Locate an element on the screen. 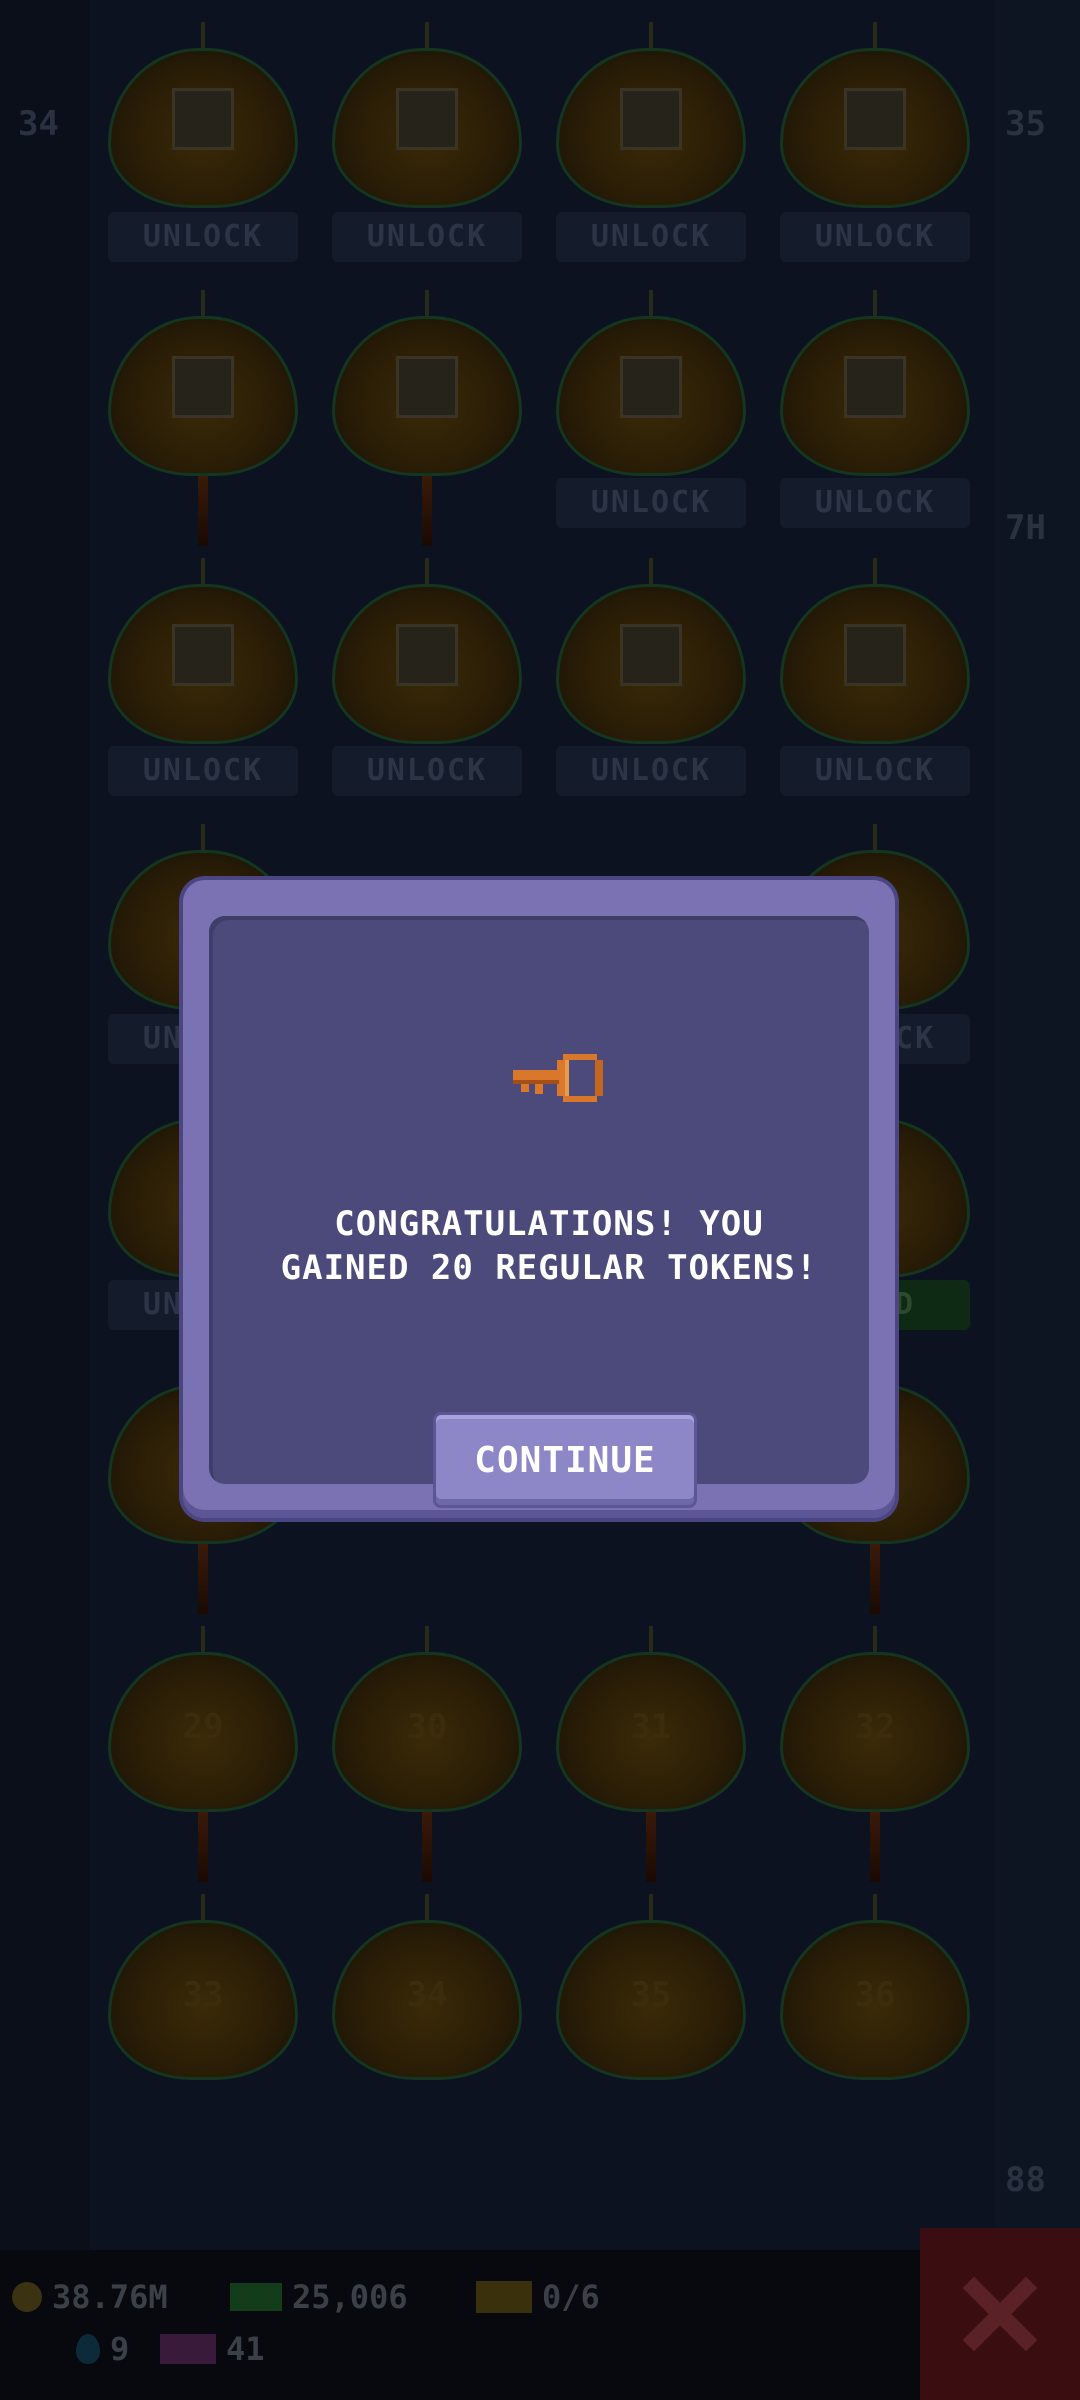  continue-button: CONTINUE is located at coordinates (565, 1460).